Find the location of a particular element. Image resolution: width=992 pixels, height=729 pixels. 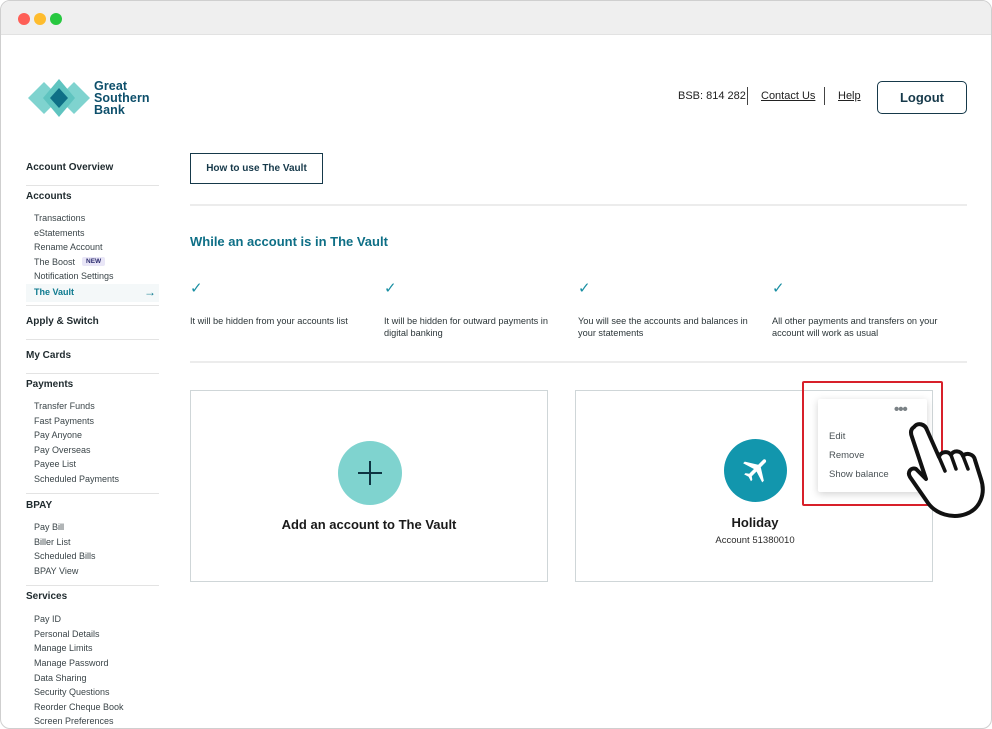

sidebar-item-notification-settings: Notification Settings is located at coordinates (74, 276).